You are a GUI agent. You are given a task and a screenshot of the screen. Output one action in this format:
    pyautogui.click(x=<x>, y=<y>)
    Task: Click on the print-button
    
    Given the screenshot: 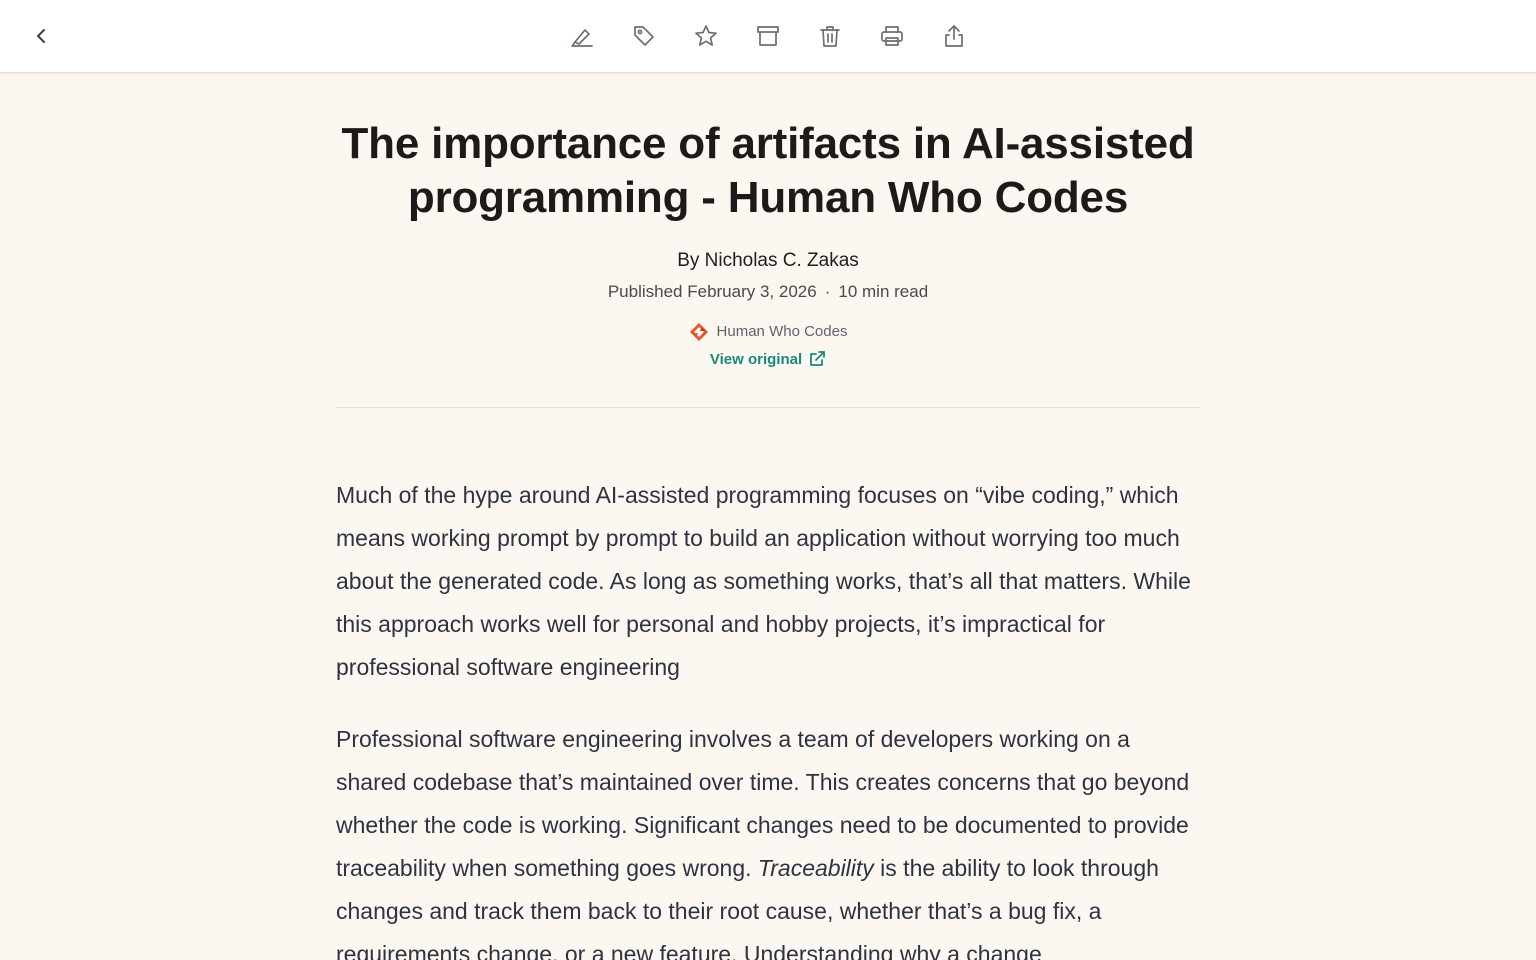 What is the action you would take?
    pyautogui.click(x=892, y=36)
    